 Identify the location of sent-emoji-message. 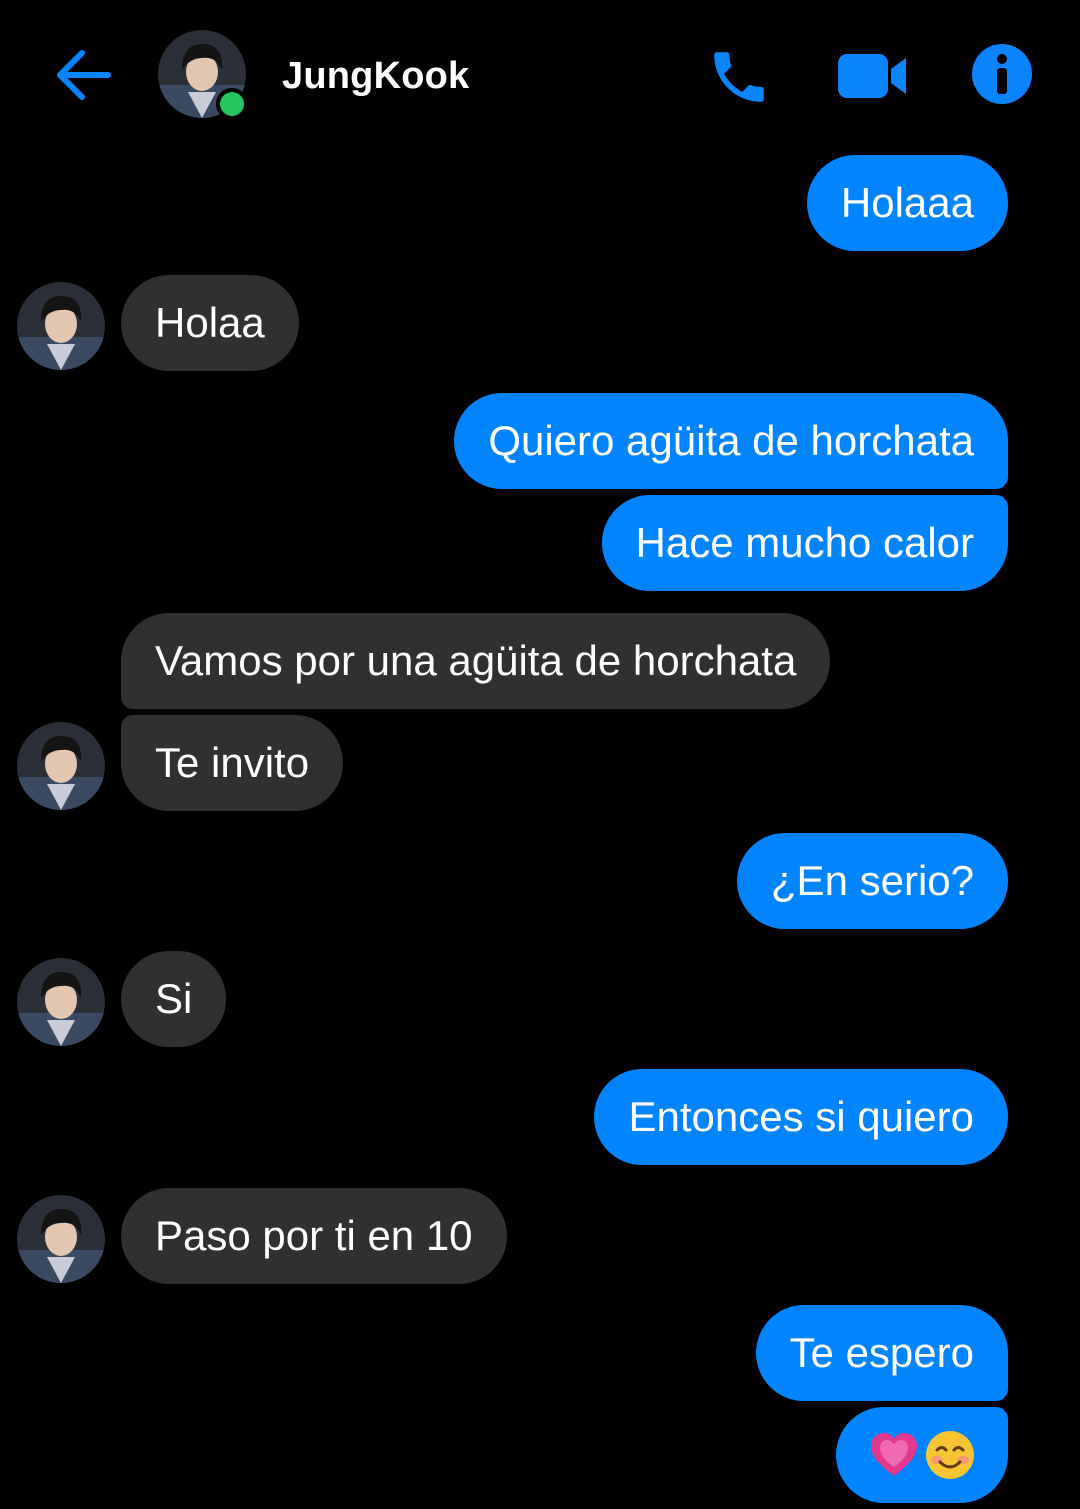
(922, 1455).